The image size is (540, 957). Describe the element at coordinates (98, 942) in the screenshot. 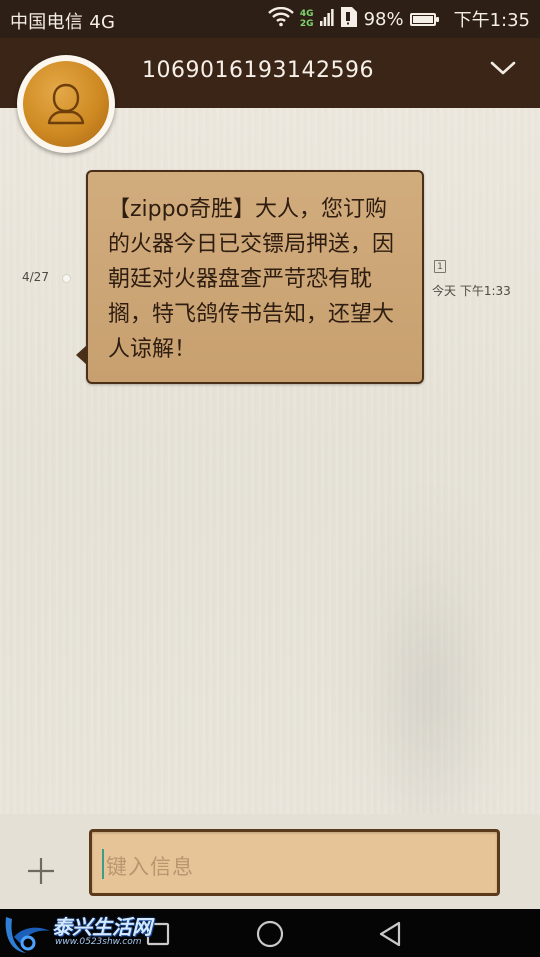

I see `watermark-url: www.0523shw.com` at that location.